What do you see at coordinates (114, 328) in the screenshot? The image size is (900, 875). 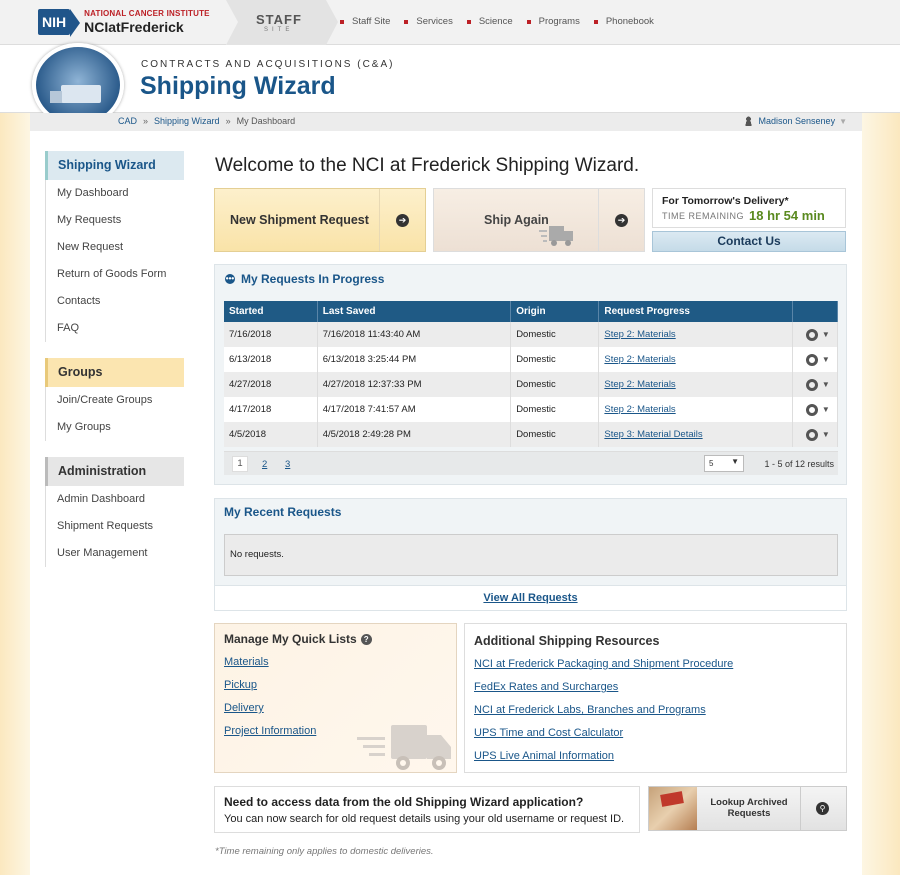 I see `sidebar-item-faq: FAQ` at bounding box center [114, 328].